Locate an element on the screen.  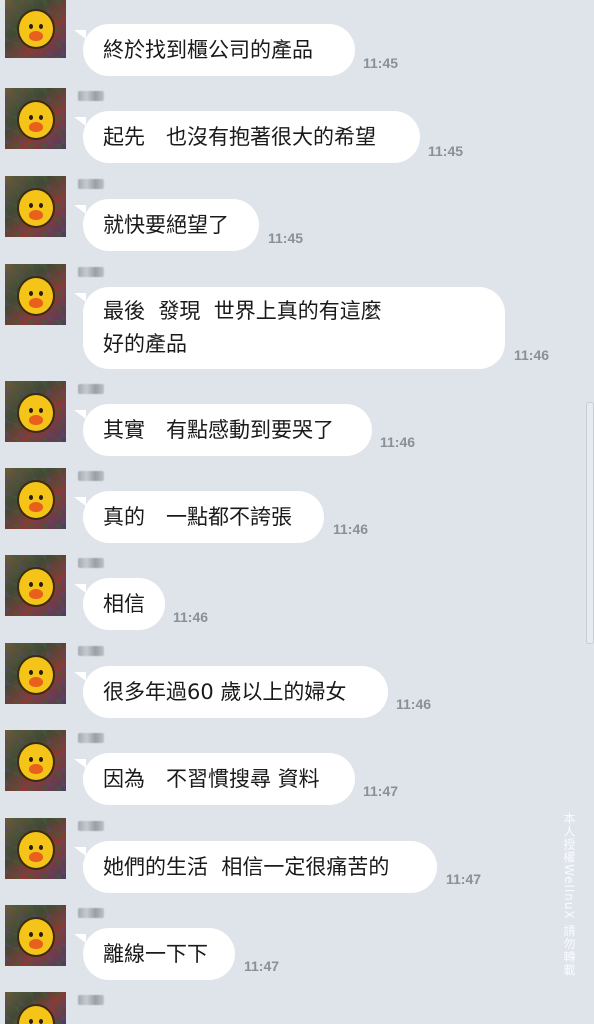
watermark: 本人授權WellnuX 請勿轉載 is located at coordinates (569, 894).